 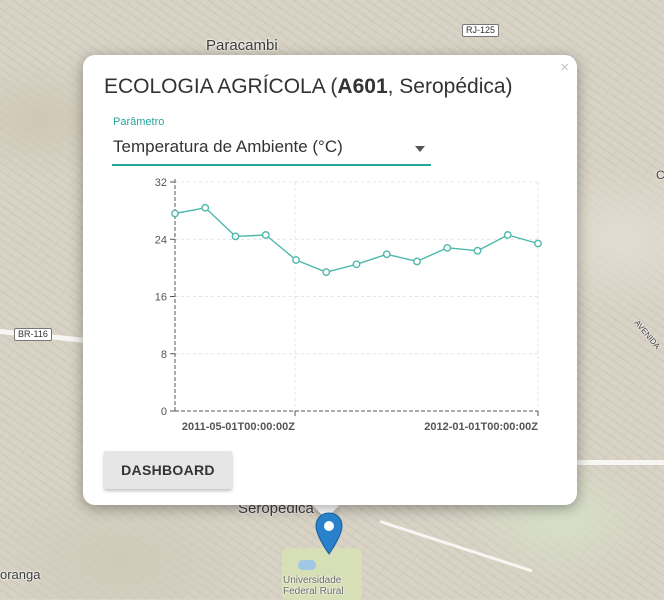 What do you see at coordinates (329, 534) in the screenshot?
I see `map-marker-icon` at bounding box center [329, 534].